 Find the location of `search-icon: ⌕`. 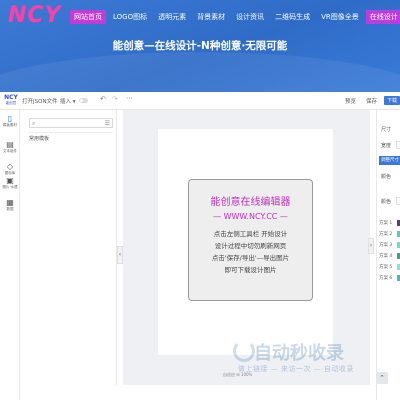

search-icon: ⌕ is located at coordinates (34, 123).